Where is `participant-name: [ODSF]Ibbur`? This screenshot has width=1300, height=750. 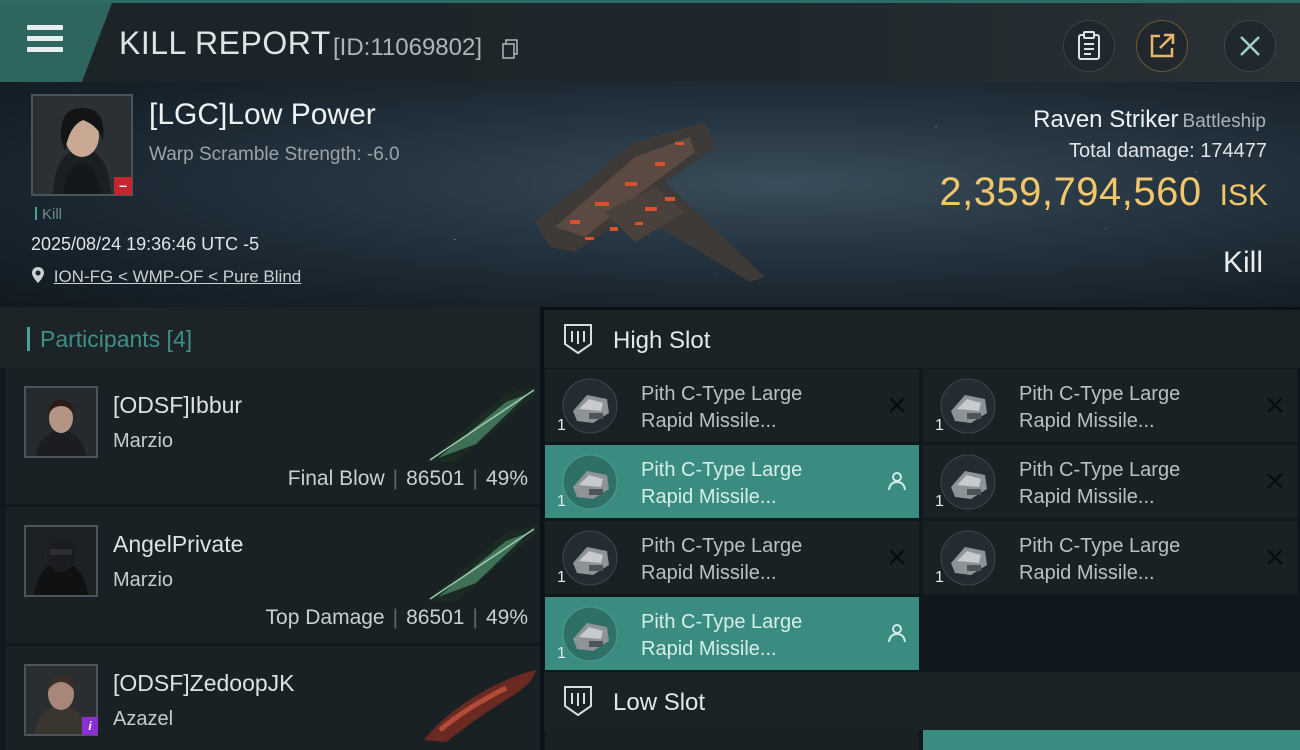
participant-name: [ODSF]Ibbur is located at coordinates (178, 405).